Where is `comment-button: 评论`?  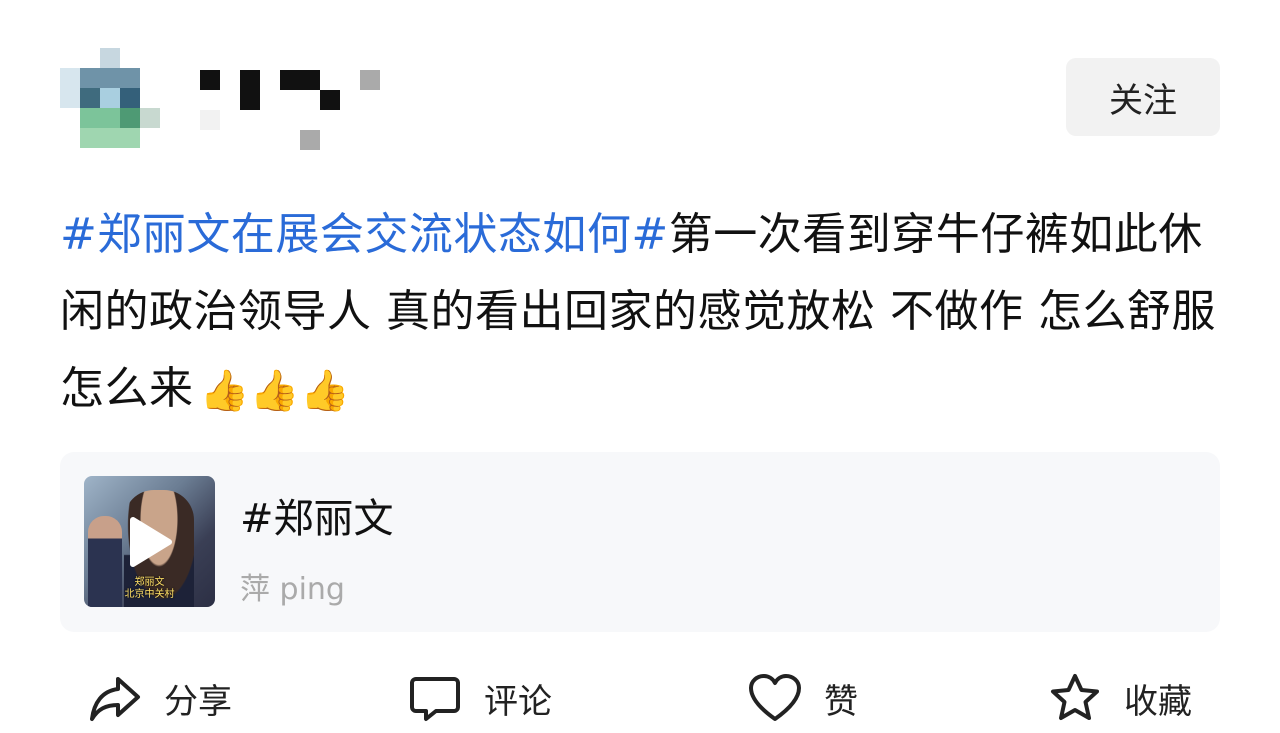
comment-button: 评论 is located at coordinates (480, 698).